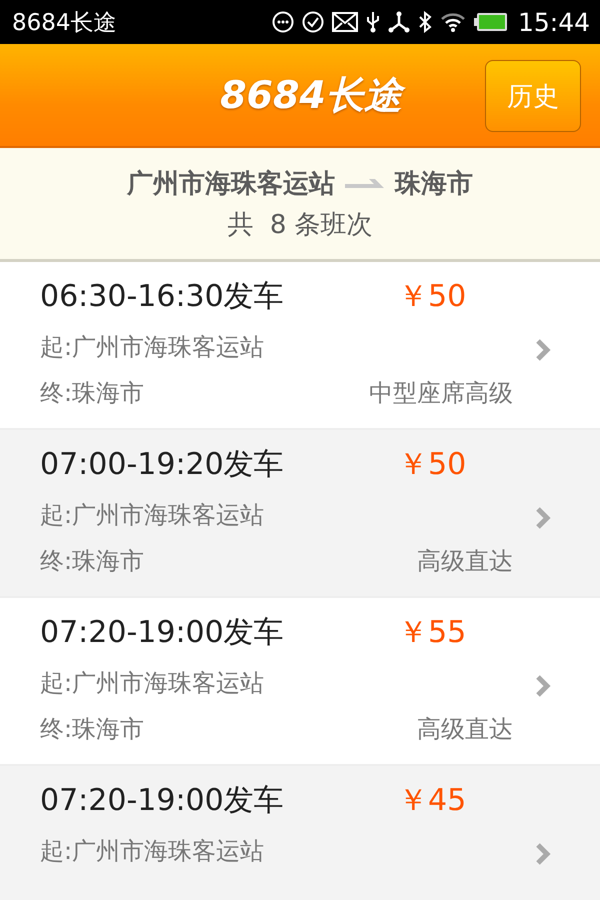 The height and width of the screenshot is (900, 600). I want to click on app-name: 8684长途, so click(64, 23).